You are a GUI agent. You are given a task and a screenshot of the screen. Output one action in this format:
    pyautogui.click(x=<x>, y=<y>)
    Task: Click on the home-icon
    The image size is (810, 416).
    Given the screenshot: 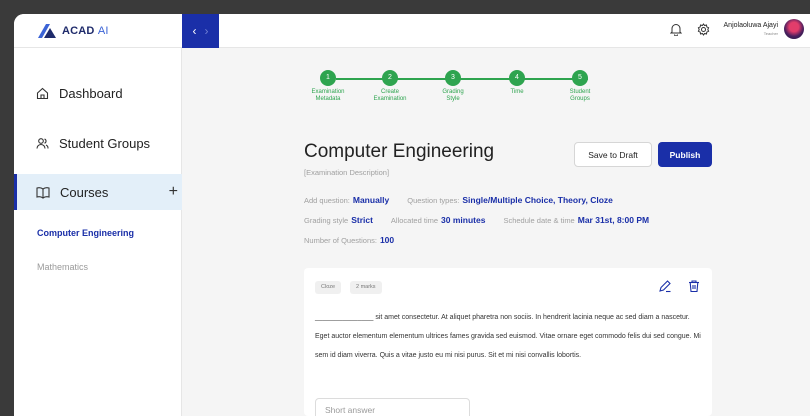 What is the action you would take?
    pyautogui.click(x=42, y=93)
    